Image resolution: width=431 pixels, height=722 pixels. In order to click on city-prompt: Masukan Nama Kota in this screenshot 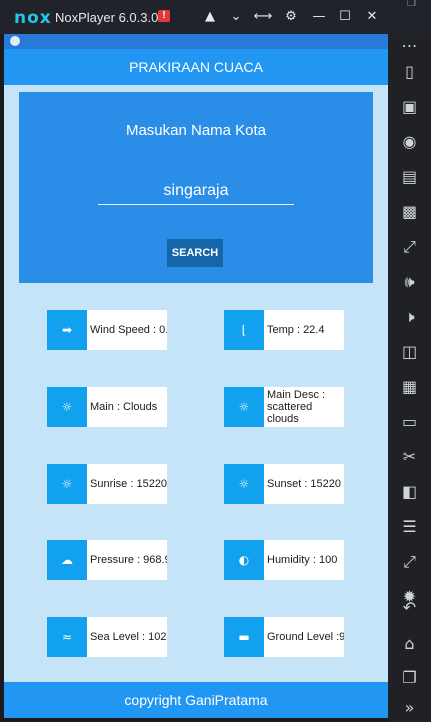, I will do `click(196, 130)`.